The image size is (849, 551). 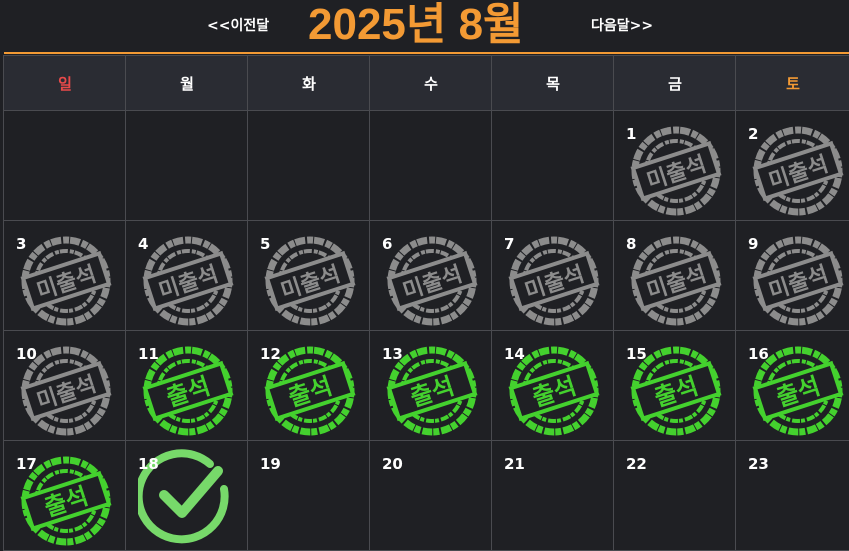 I want to click on weekday-header: 화, so click(x=309, y=83).